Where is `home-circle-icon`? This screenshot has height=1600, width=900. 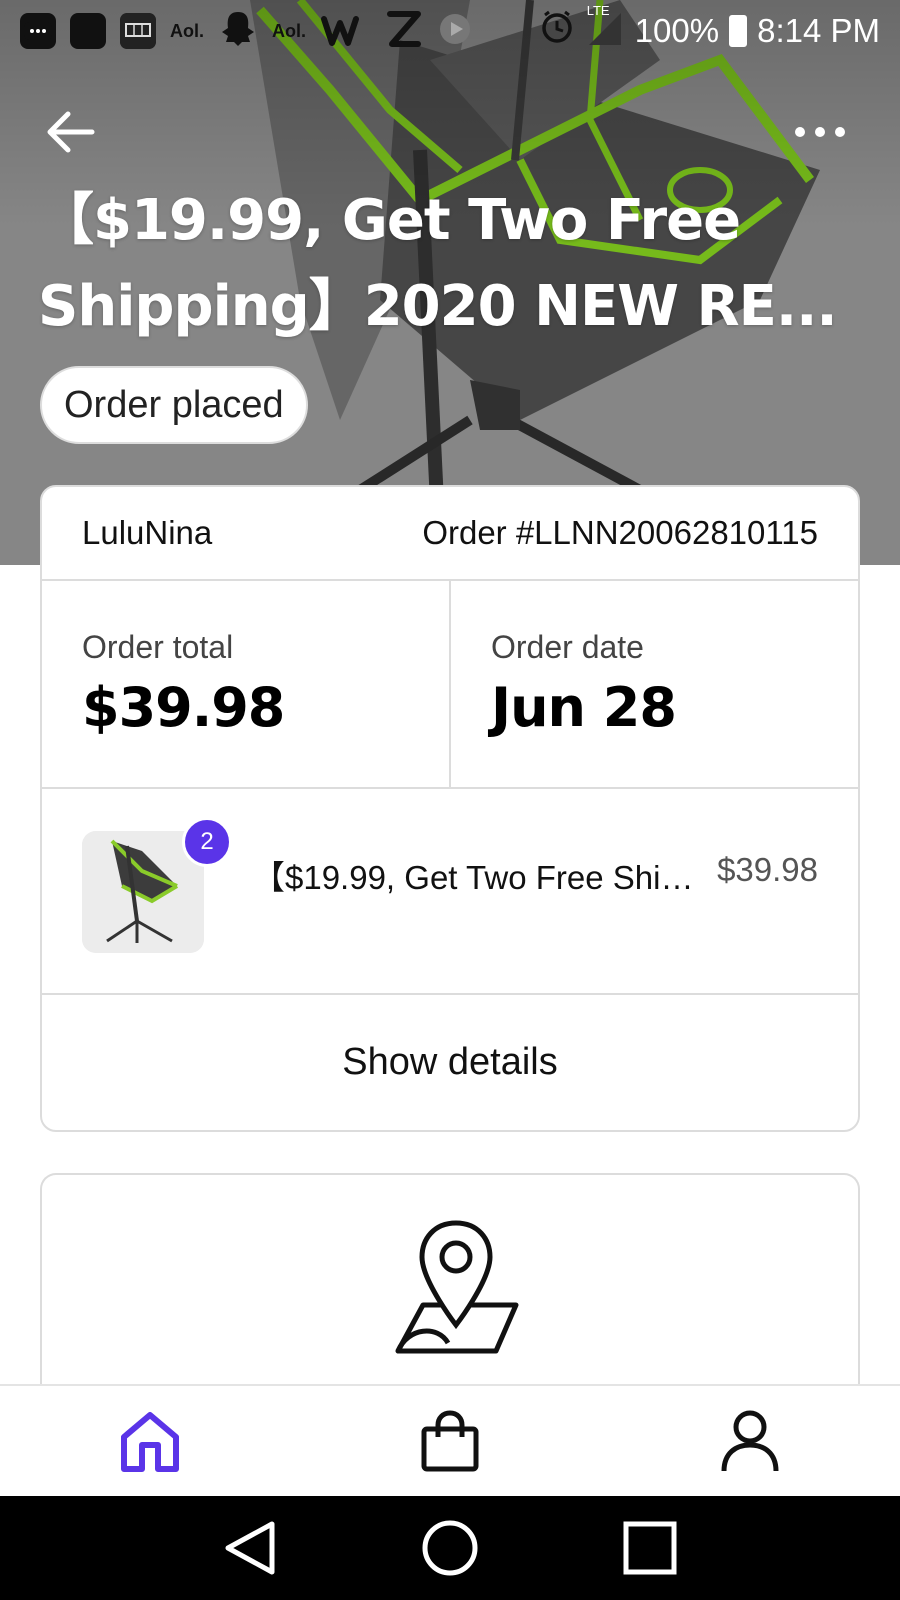 home-circle-icon is located at coordinates (450, 1548).